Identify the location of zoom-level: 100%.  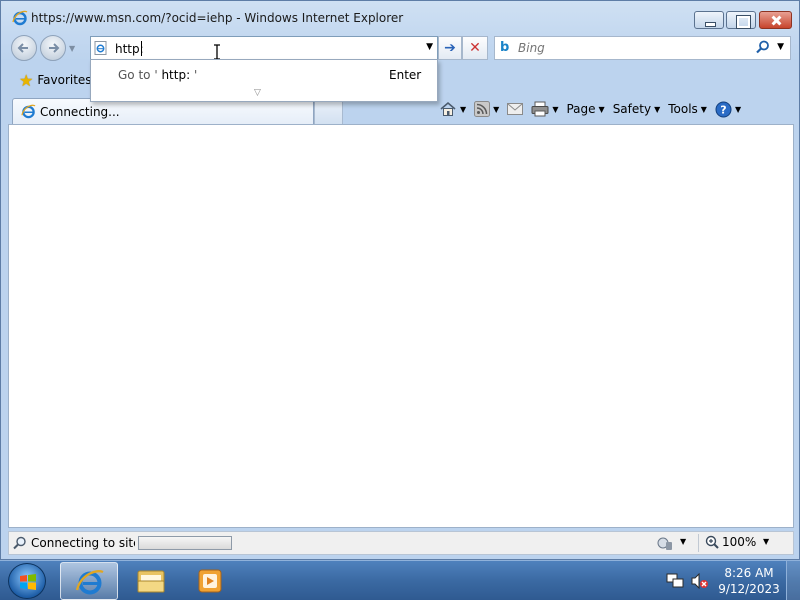
(739, 542).